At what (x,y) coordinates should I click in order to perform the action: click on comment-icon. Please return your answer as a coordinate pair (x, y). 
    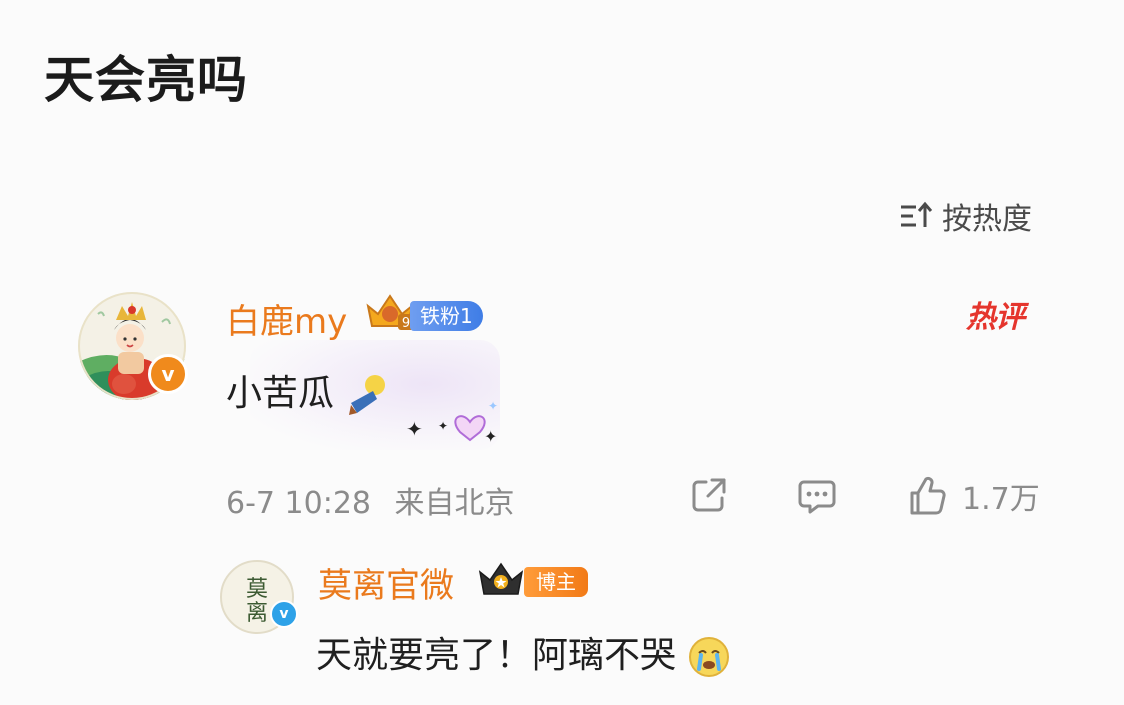
    Looking at the image, I should click on (817, 497).